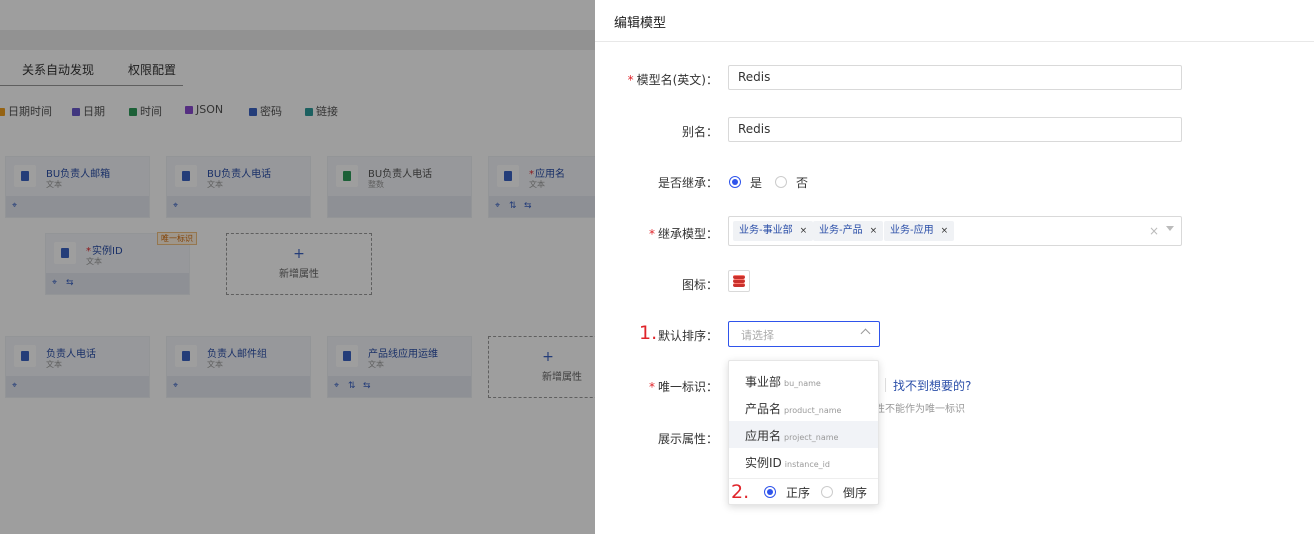  Describe the element at coordinates (803, 380) in the screenshot. I see `sort-option-bu-name: 事业部 bu_name` at that location.